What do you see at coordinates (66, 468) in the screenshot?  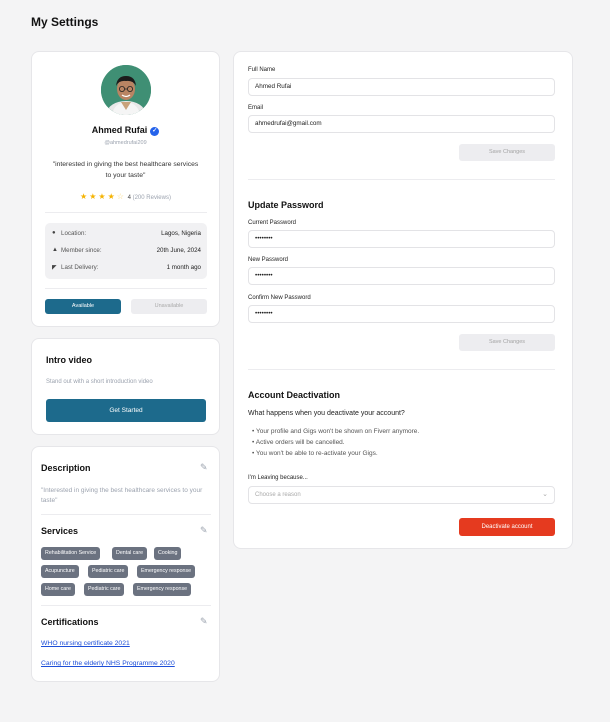 I see `description-title: Description` at bounding box center [66, 468].